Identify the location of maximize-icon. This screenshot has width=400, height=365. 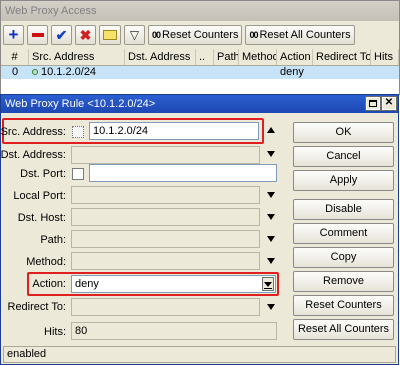
(373, 103).